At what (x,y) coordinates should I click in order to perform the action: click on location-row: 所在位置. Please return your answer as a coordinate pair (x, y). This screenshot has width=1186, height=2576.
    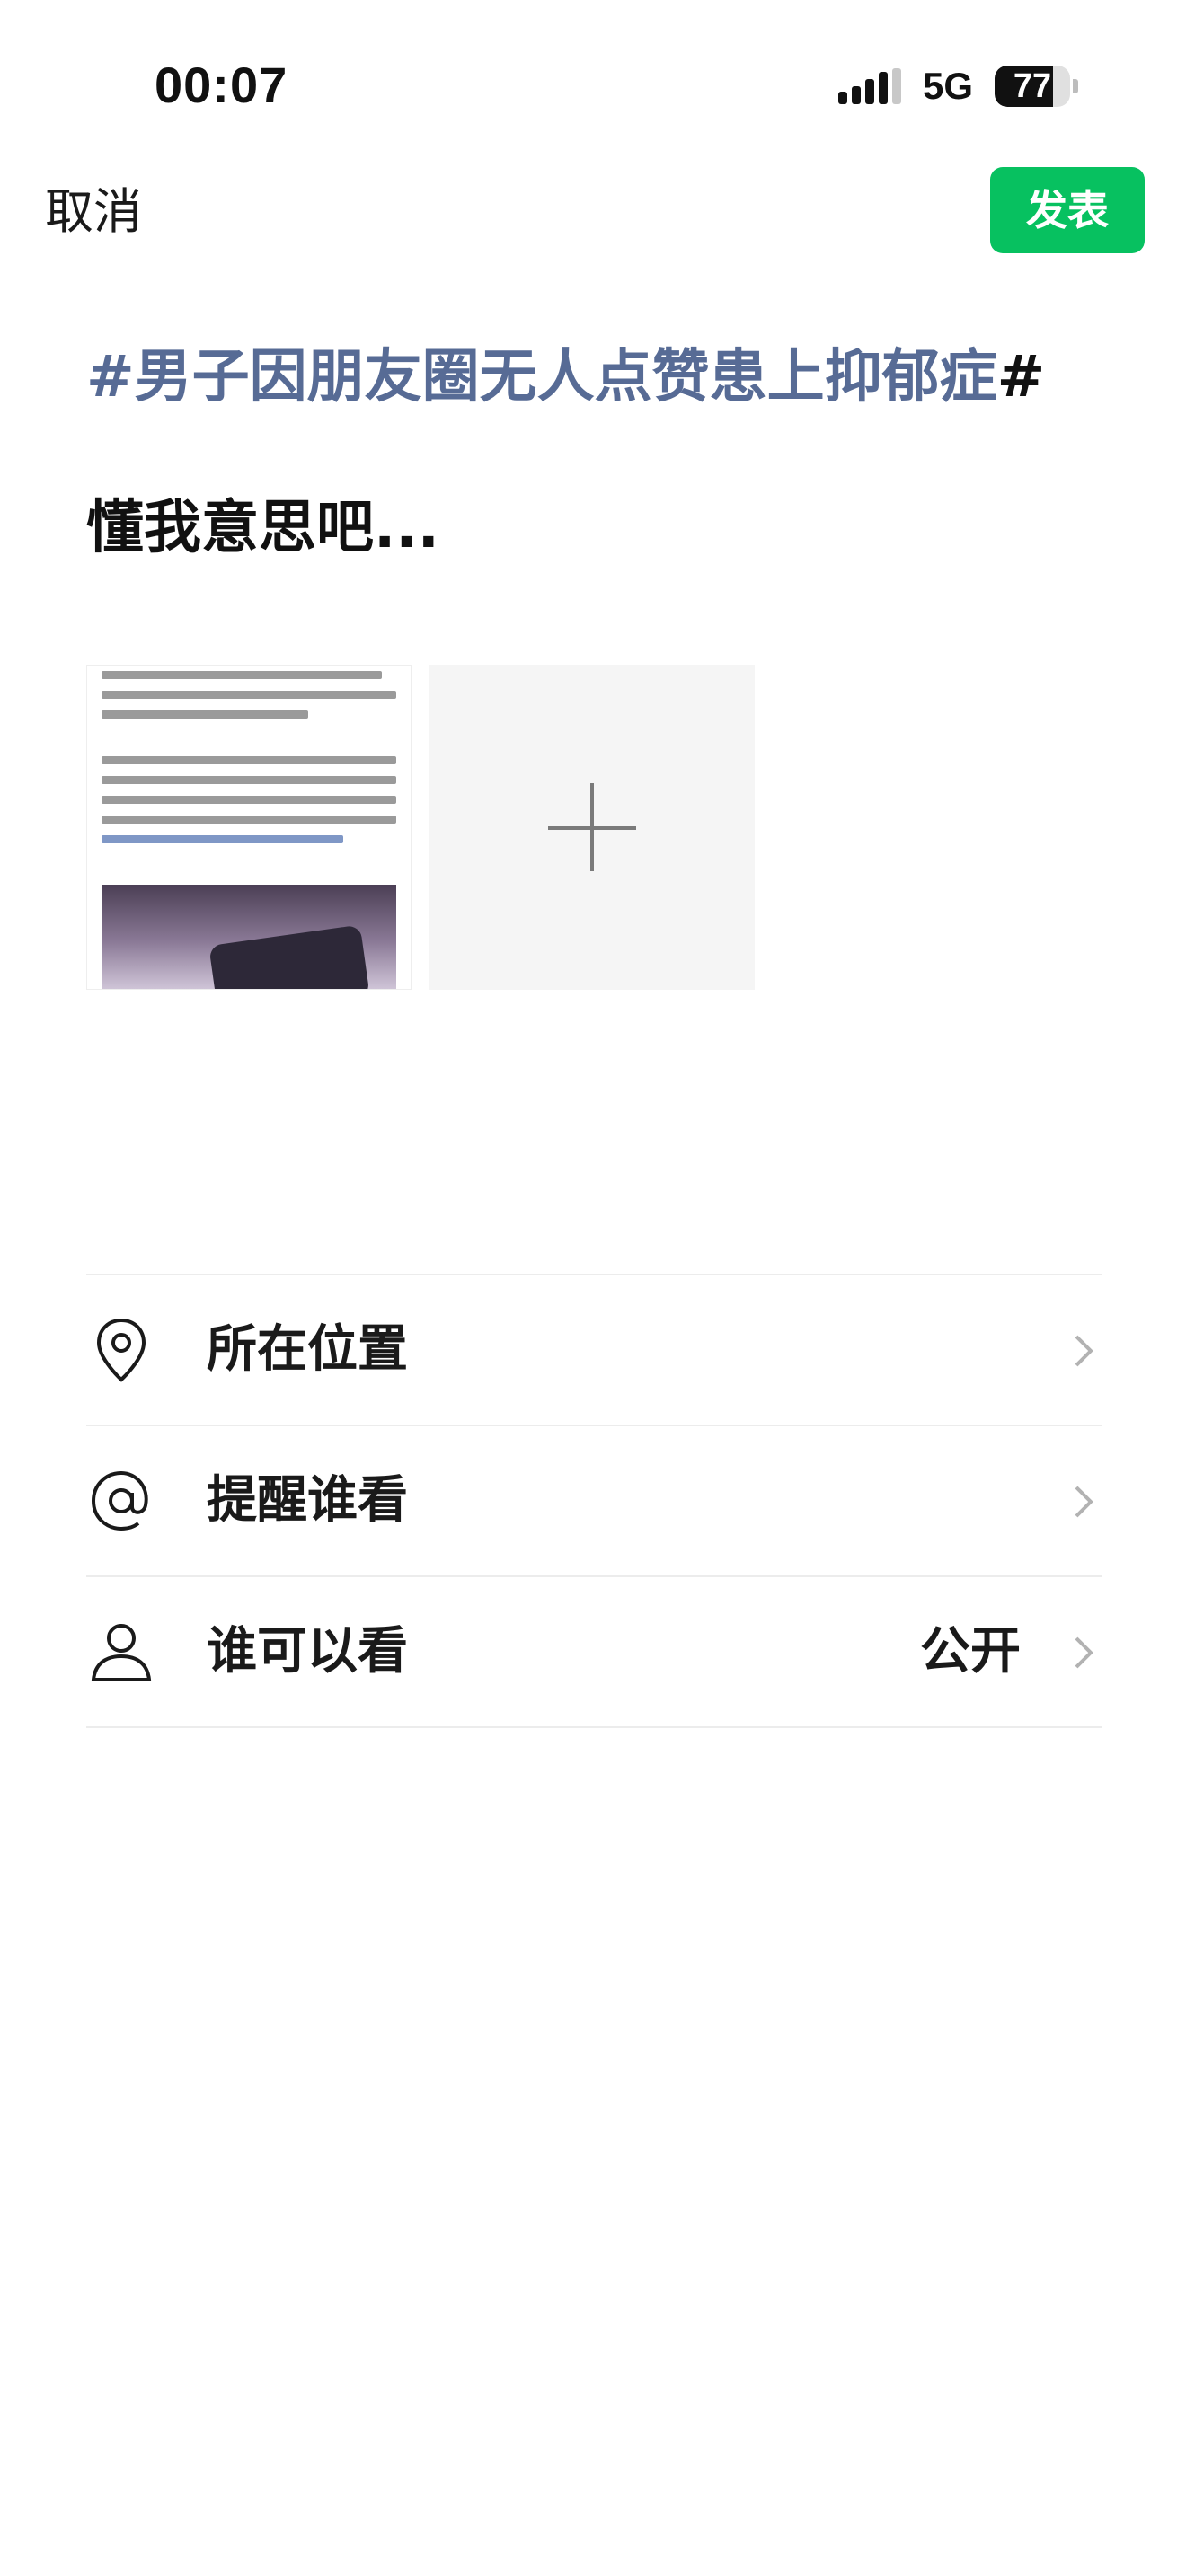
    Looking at the image, I should click on (594, 1350).